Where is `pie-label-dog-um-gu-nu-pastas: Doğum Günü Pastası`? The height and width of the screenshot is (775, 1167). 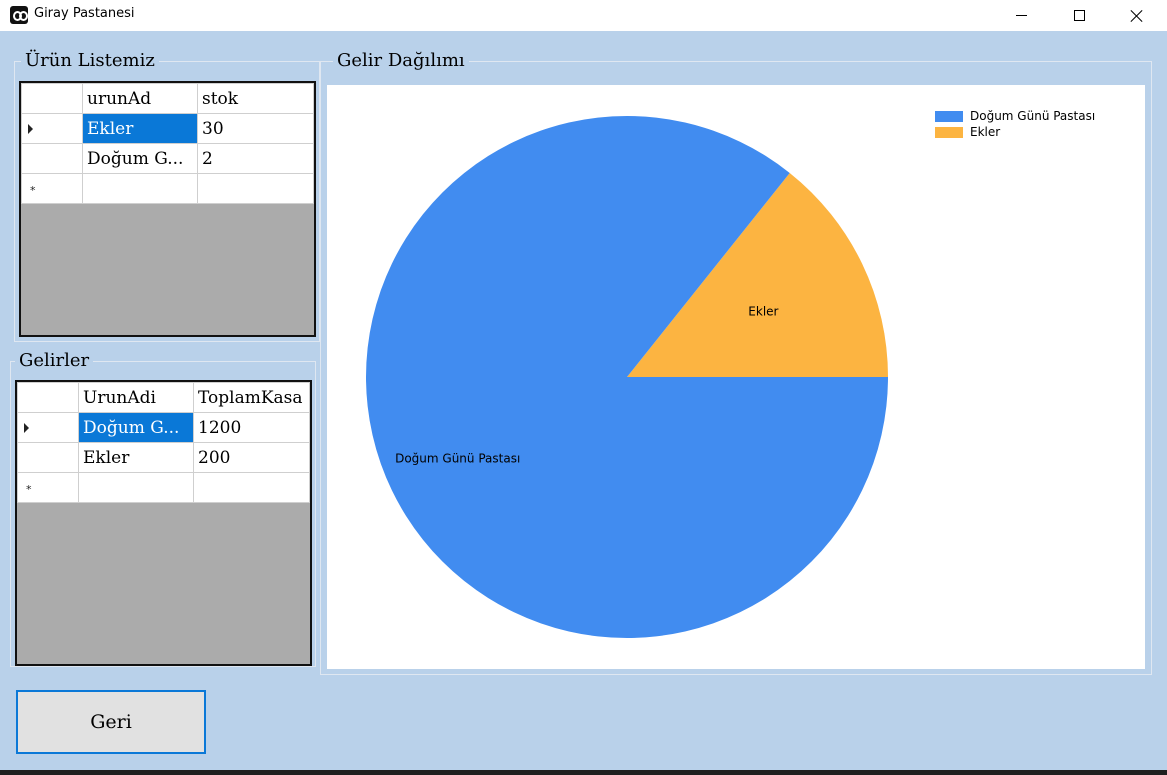 pie-label-dog-um-gu-nu-pastas: Doğum Günü Pastası is located at coordinates (457, 459).